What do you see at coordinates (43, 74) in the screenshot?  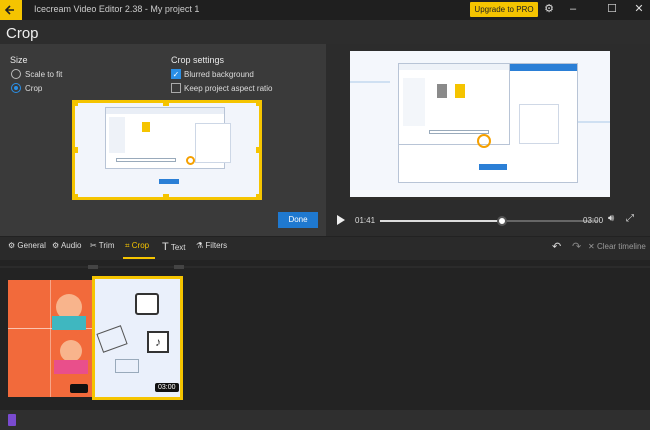 I see `scale-to-fit-label: Scale to fit` at bounding box center [43, 74].